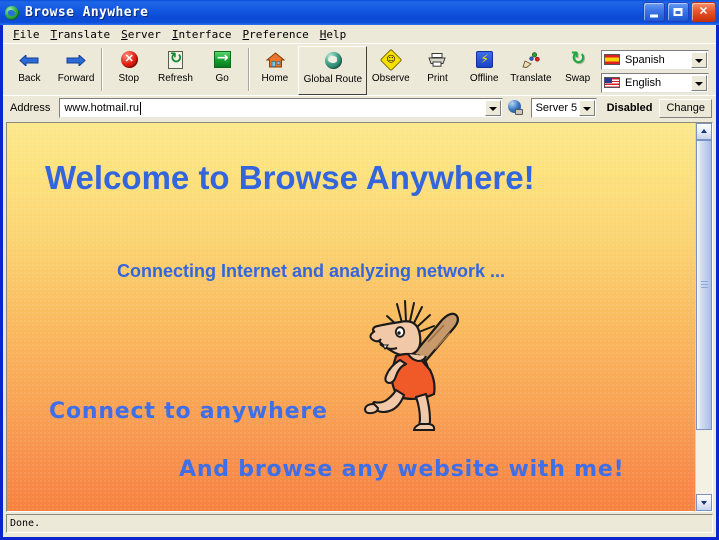 Image resolution: width=719 pixels, height=540 pixels. Describe the element at coordinates (390, 78) in the screenshot. I see `toolbar-label-observe: Observe` at that location.